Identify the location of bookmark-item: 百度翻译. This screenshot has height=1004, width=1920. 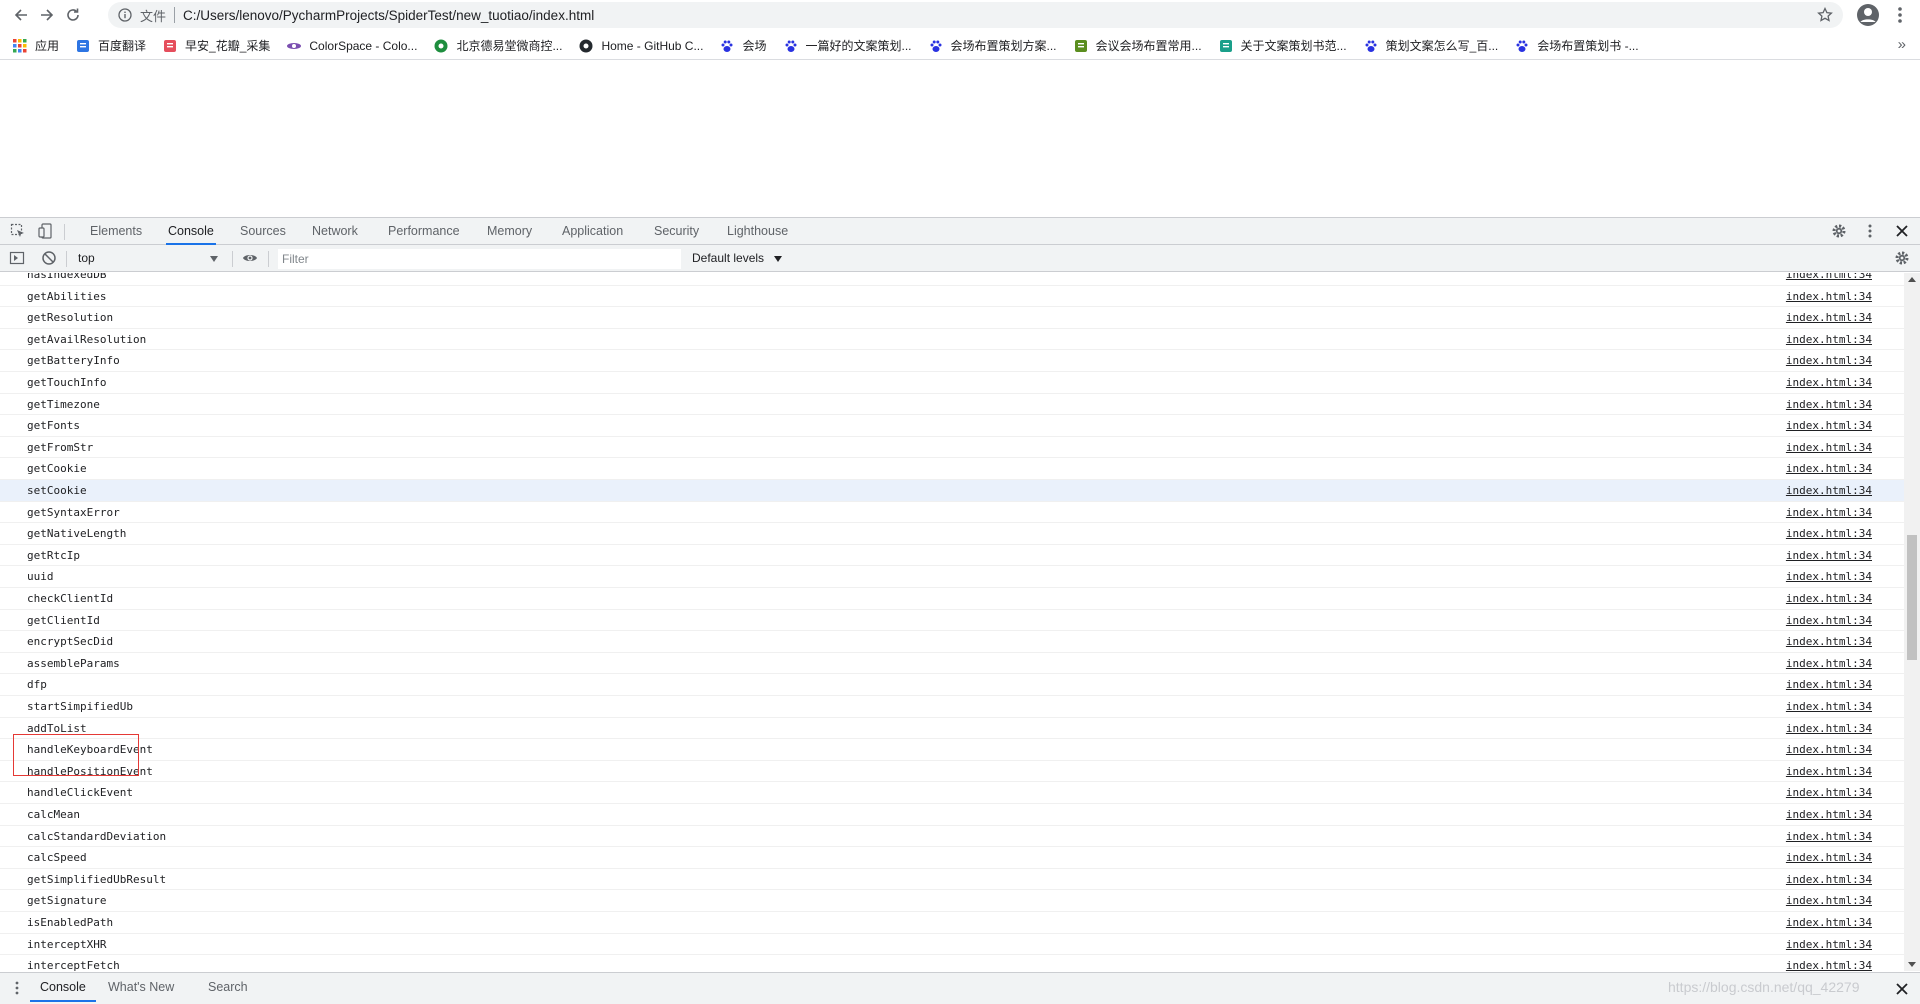
(110, 45).